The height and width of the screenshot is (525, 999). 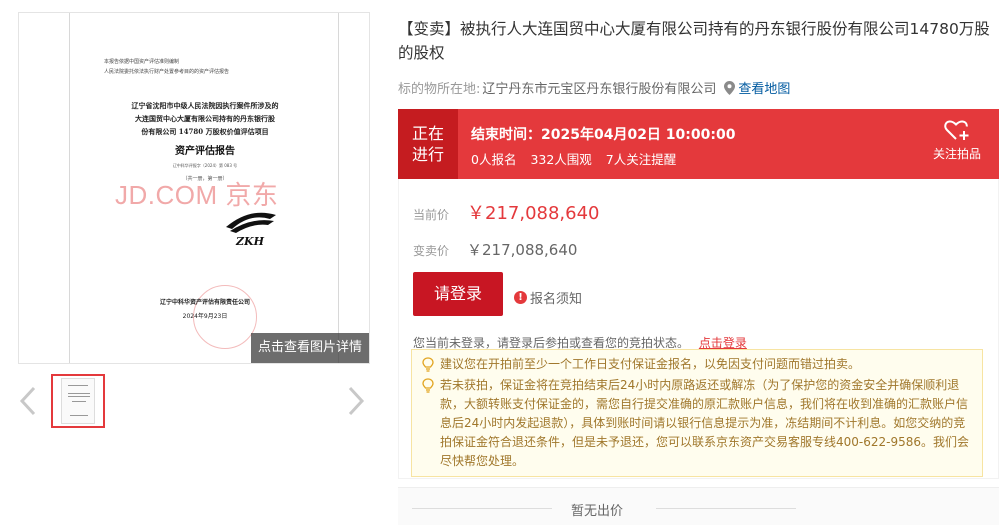 I want to click on sale-price-label: 变卖价, so click(x=431, y=251).